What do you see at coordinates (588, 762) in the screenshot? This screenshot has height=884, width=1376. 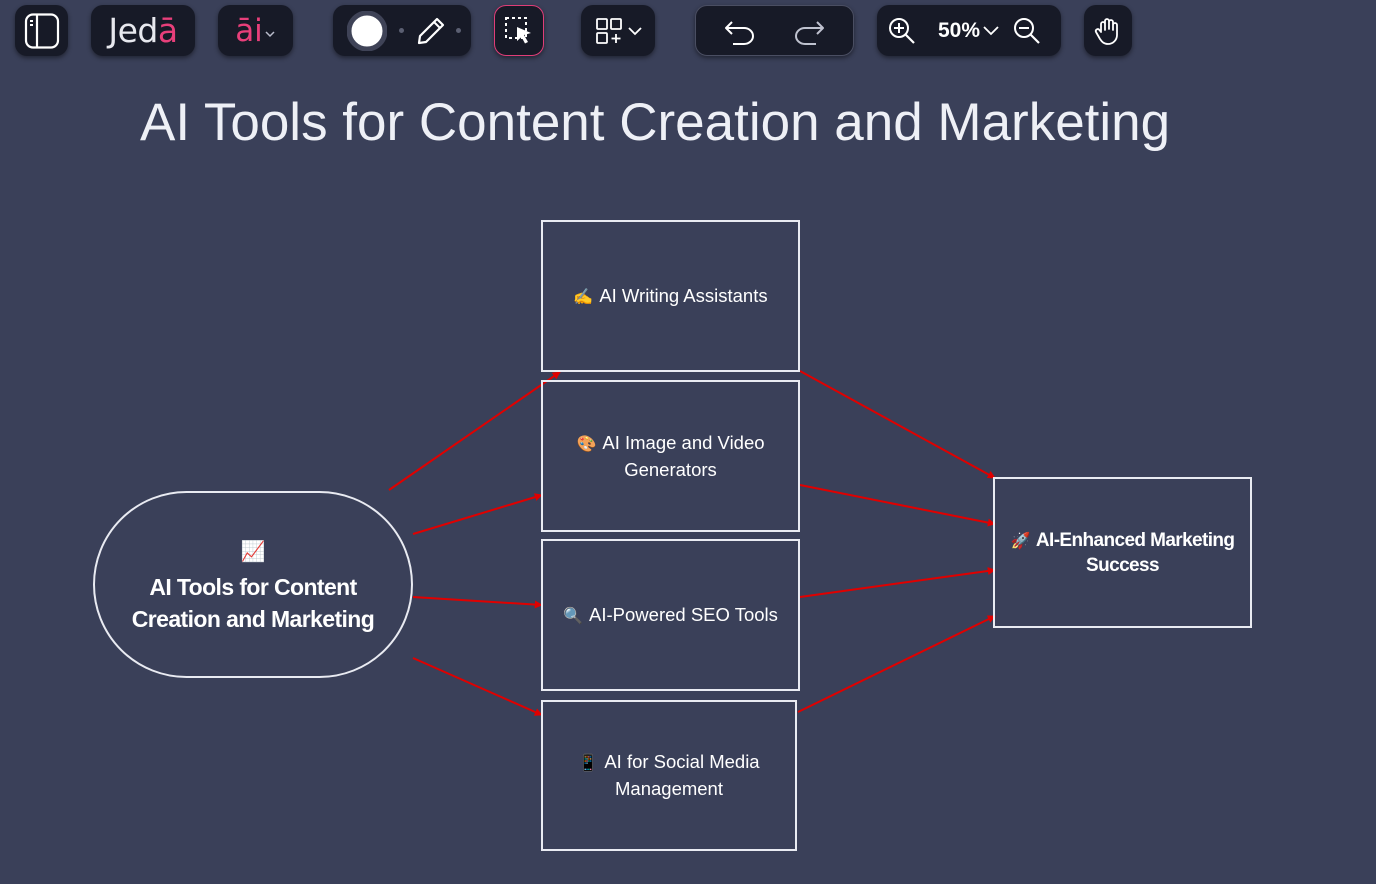 I see `phone-emoji-icon: 📱` at bounding box center [588, 762].